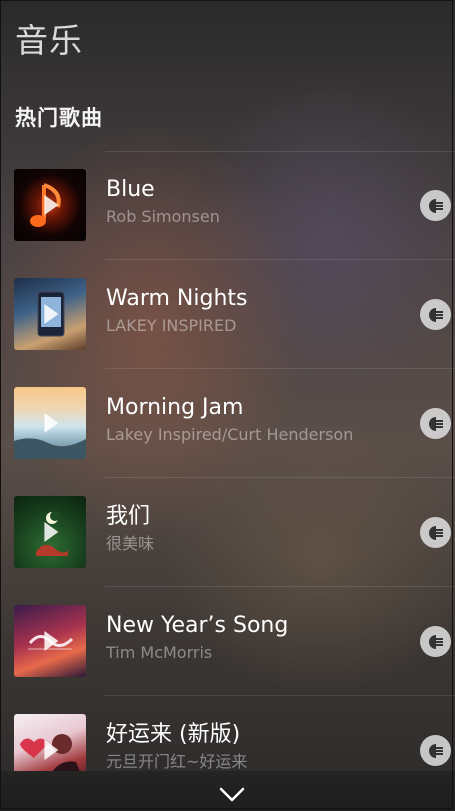 This screenshot has width=455, height=811. I want to click on song-artist: LAKEY INSPIRED, so click(171, 325).